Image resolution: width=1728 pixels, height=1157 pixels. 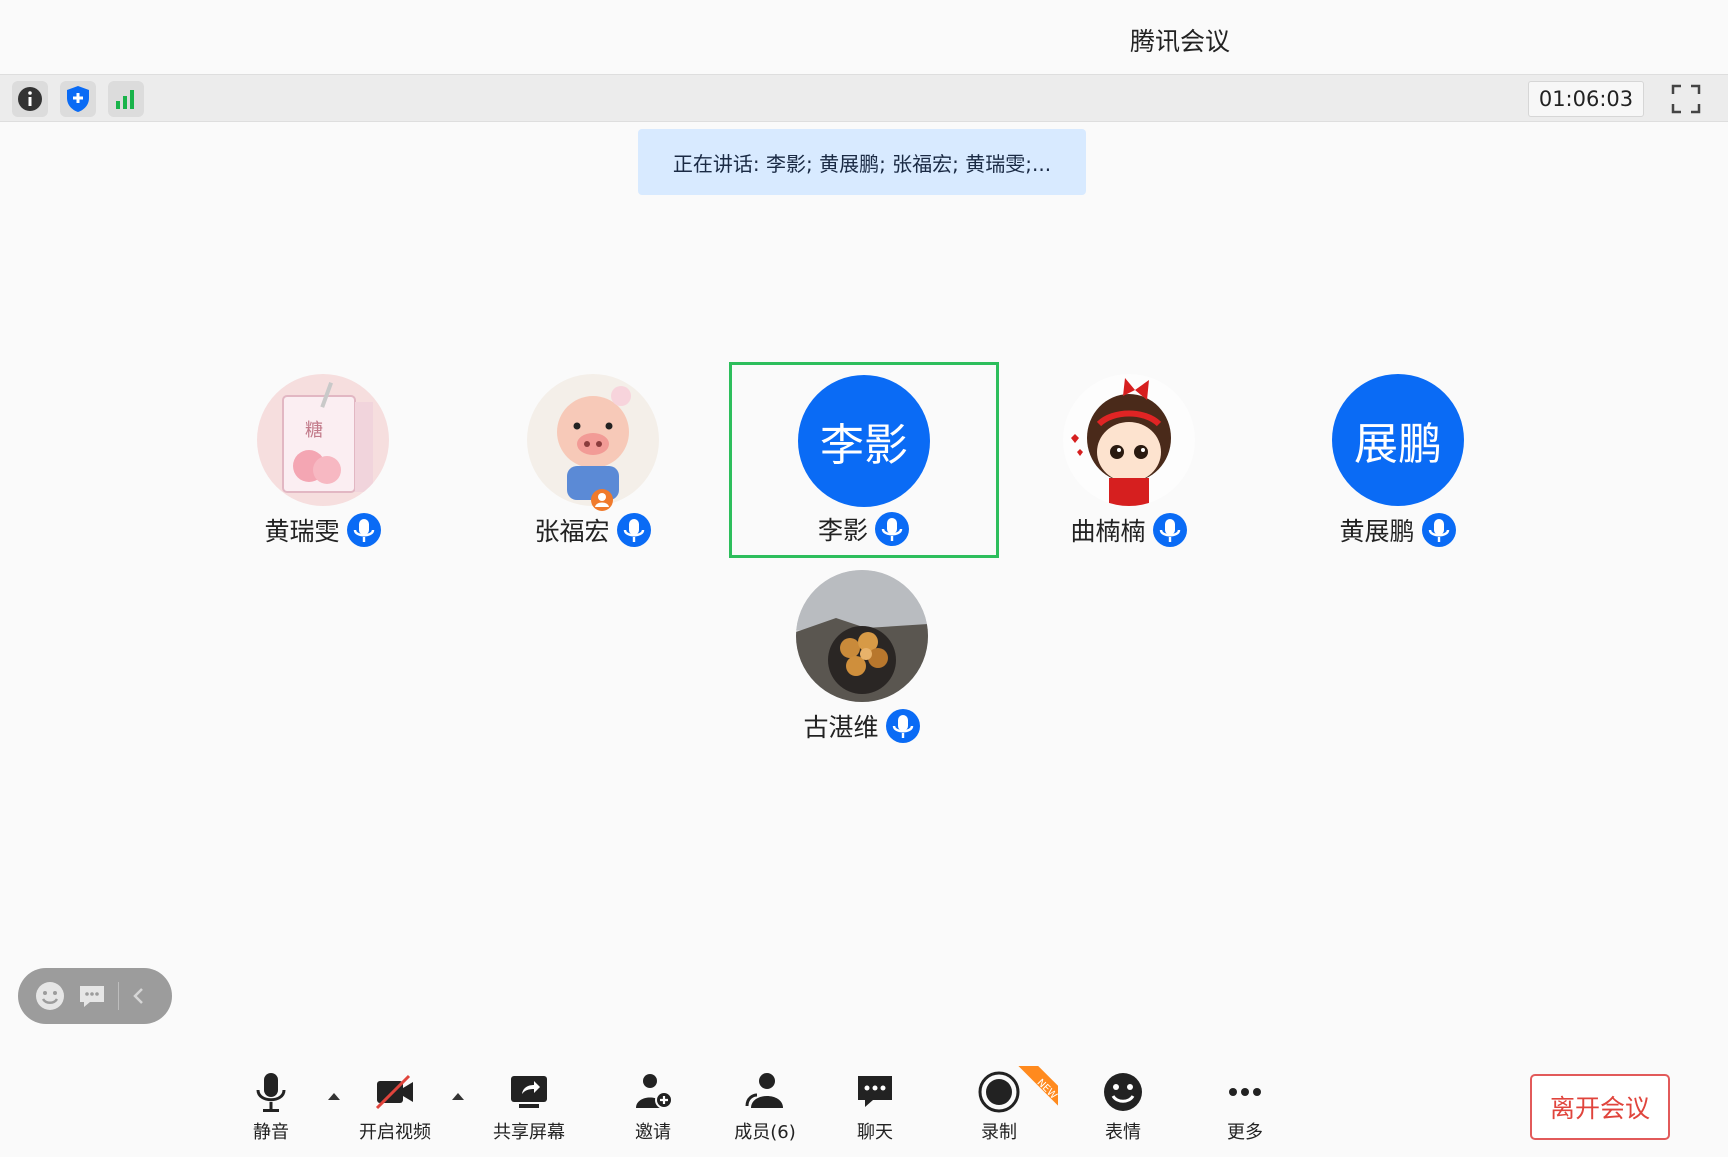 What do you see at coordinates (314, 430) in the screenshot?
I see `svg-text: 糖` at bounding box center [314, 430].